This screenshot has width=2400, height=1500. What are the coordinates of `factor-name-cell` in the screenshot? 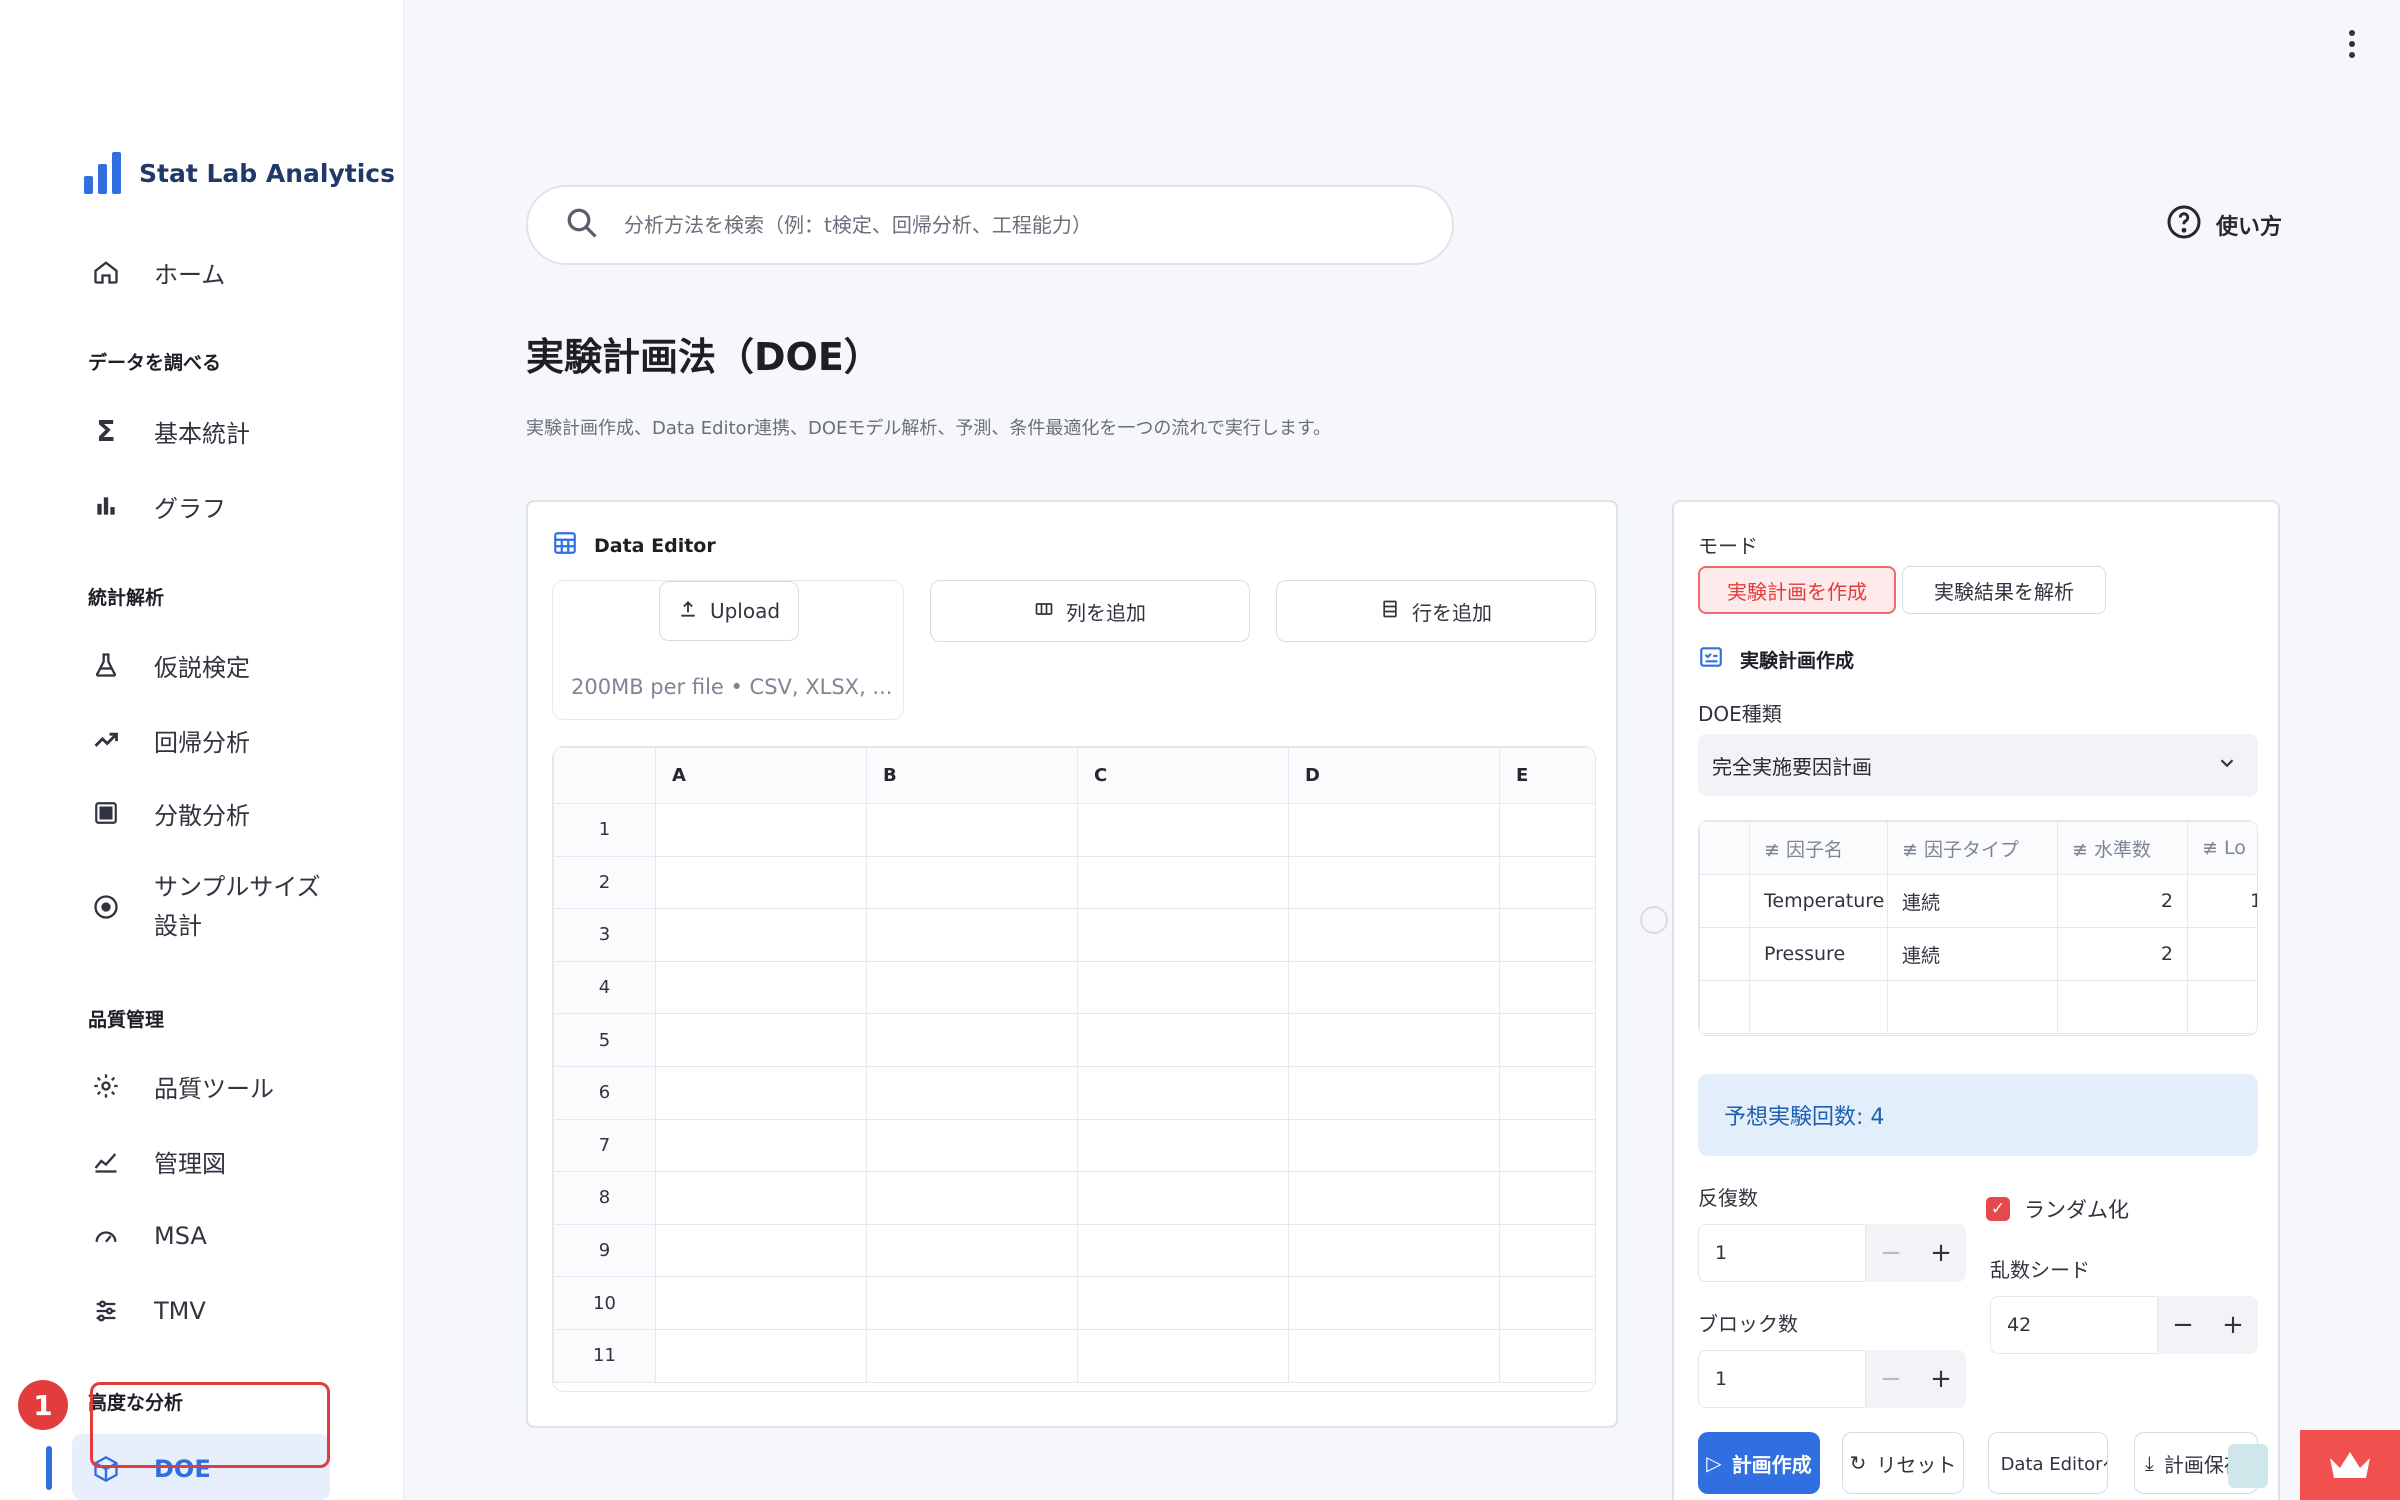 It's located at (1818, 1007).